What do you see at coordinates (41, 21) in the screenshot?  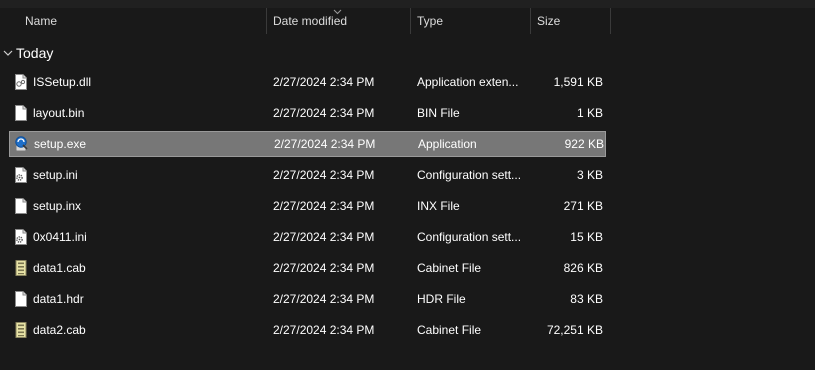 I see `column-header-name: Name` at bounding box center [41, 21].